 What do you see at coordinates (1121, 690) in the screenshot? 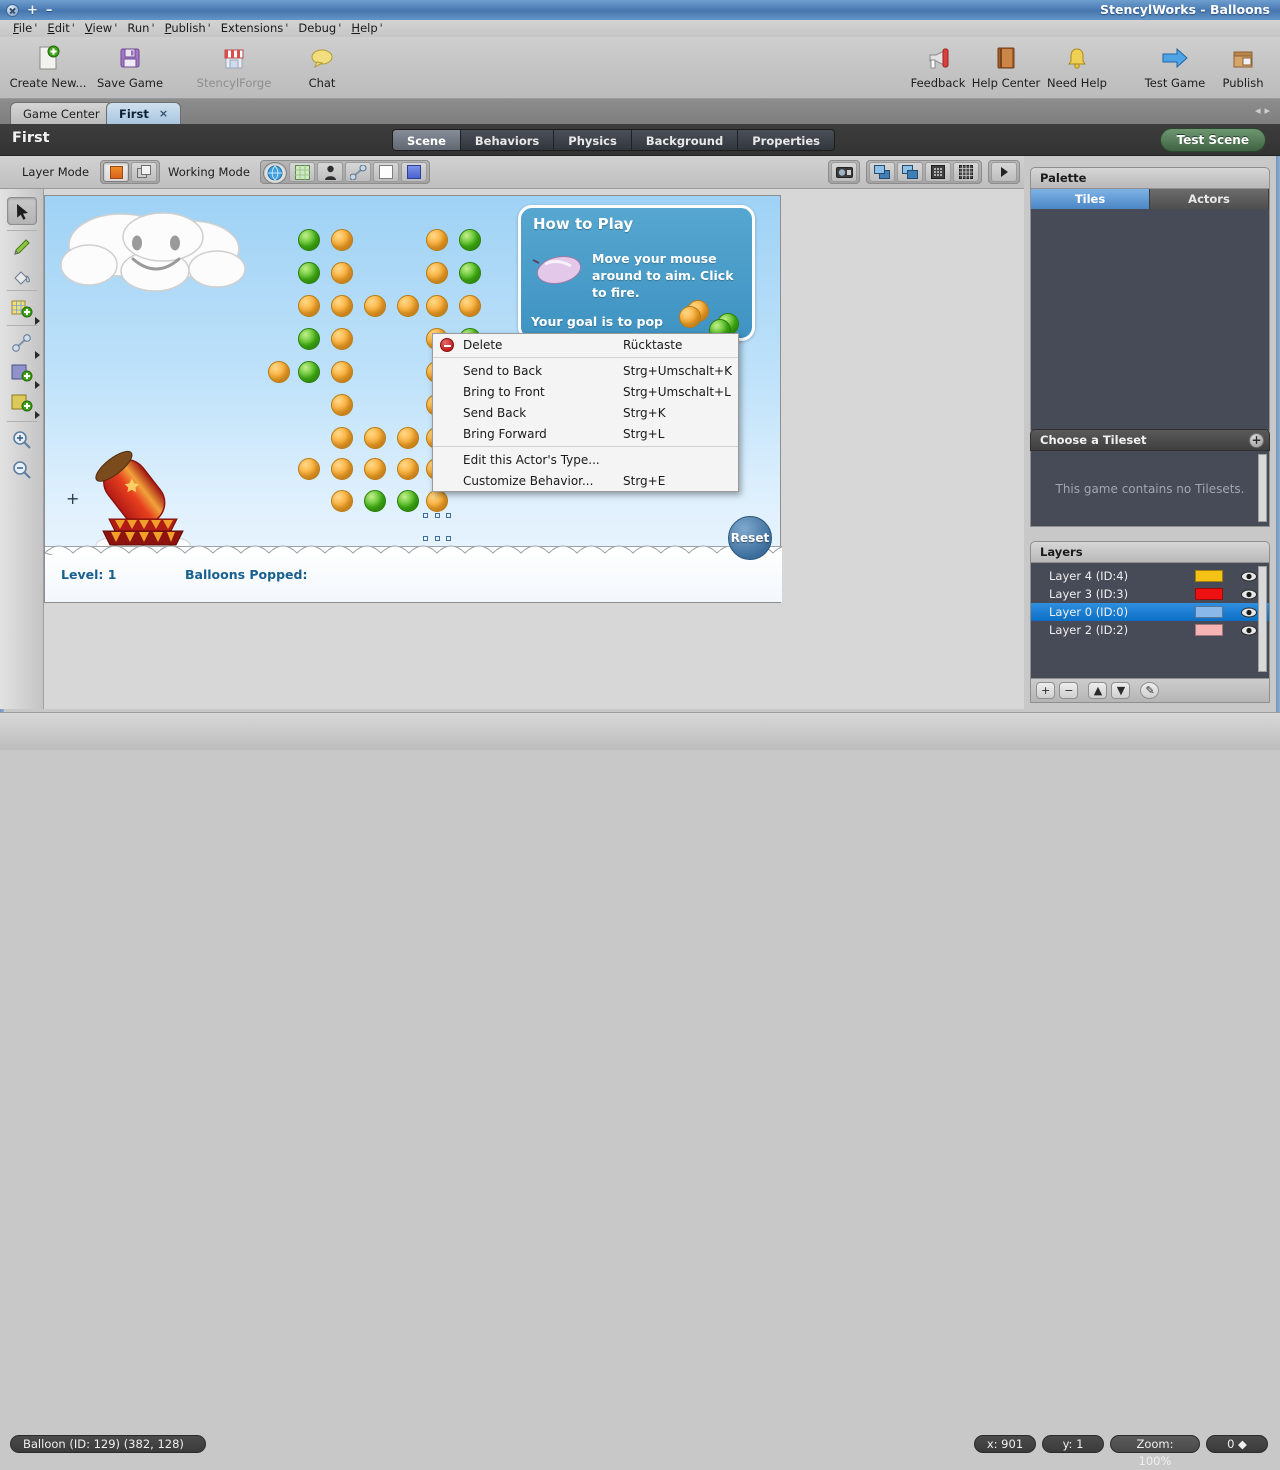
I see `move-layer-down-button: ▼` at bounding box center [1121, 690].